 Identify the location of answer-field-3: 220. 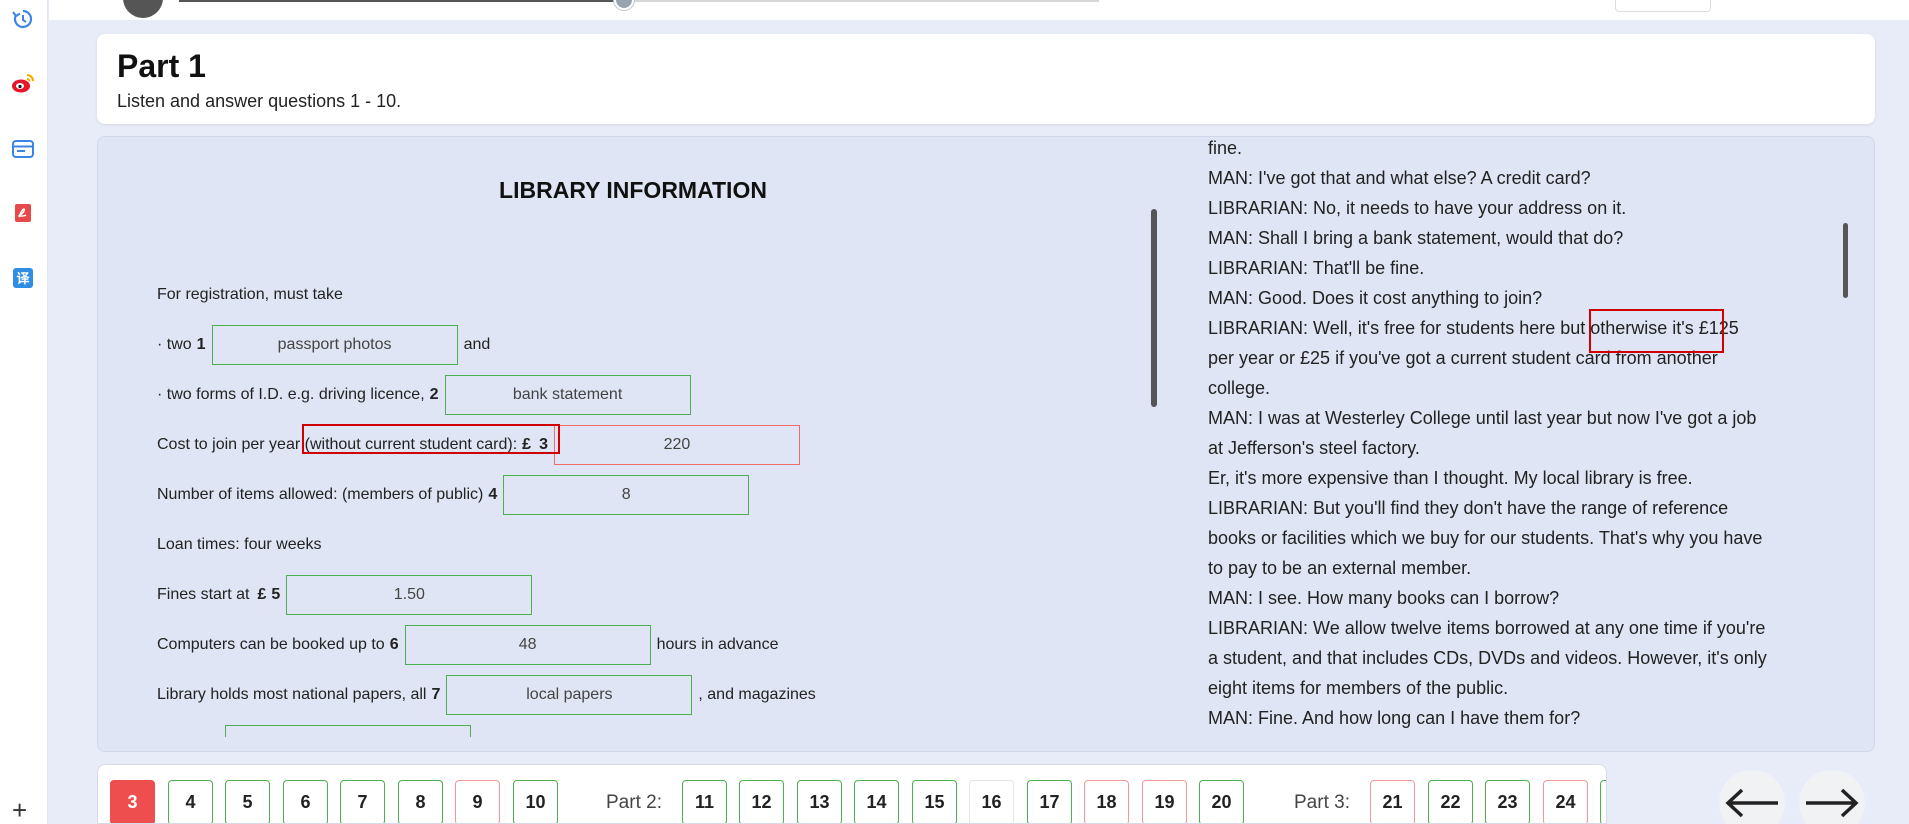
(676, 445).